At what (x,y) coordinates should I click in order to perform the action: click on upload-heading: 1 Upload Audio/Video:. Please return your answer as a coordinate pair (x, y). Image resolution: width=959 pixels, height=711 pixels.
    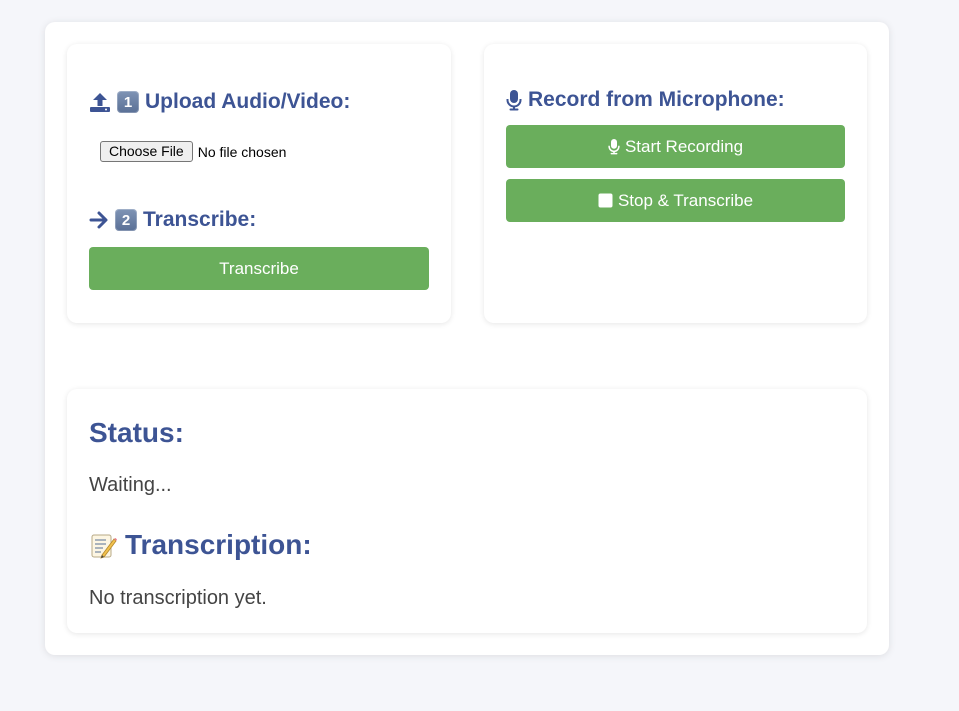
    Looking at the image, I should click on (219, 102).